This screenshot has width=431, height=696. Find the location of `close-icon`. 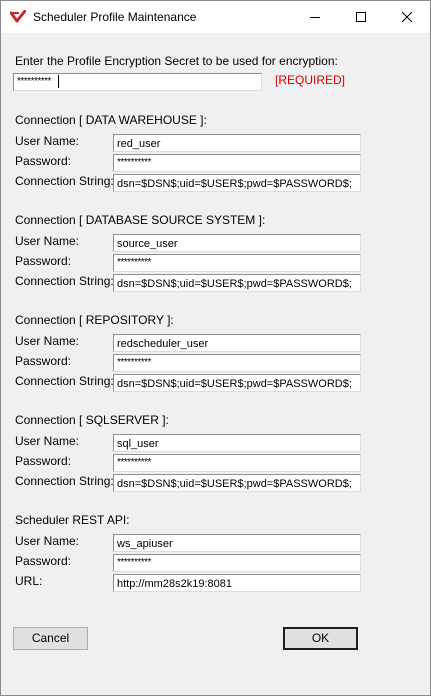

close-icon is located at coordinates (407, 17).